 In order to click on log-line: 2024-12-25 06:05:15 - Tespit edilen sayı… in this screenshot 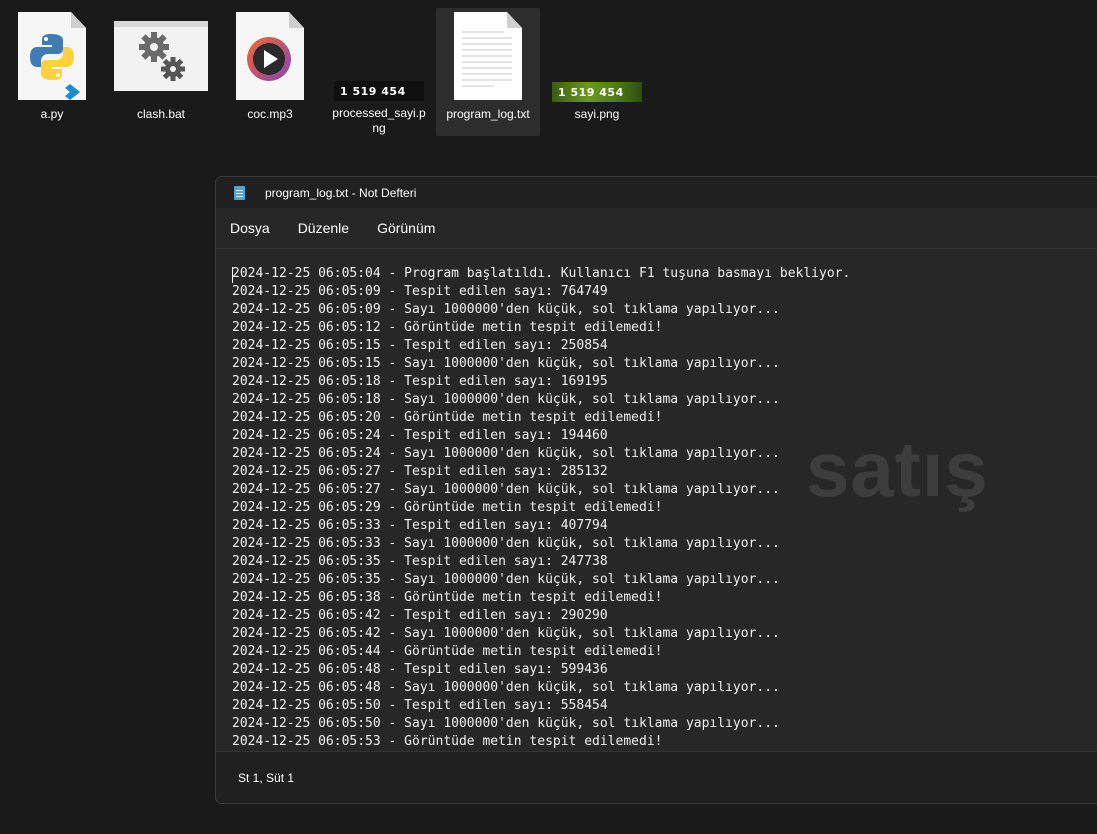, I will do `click(420, 345)`.